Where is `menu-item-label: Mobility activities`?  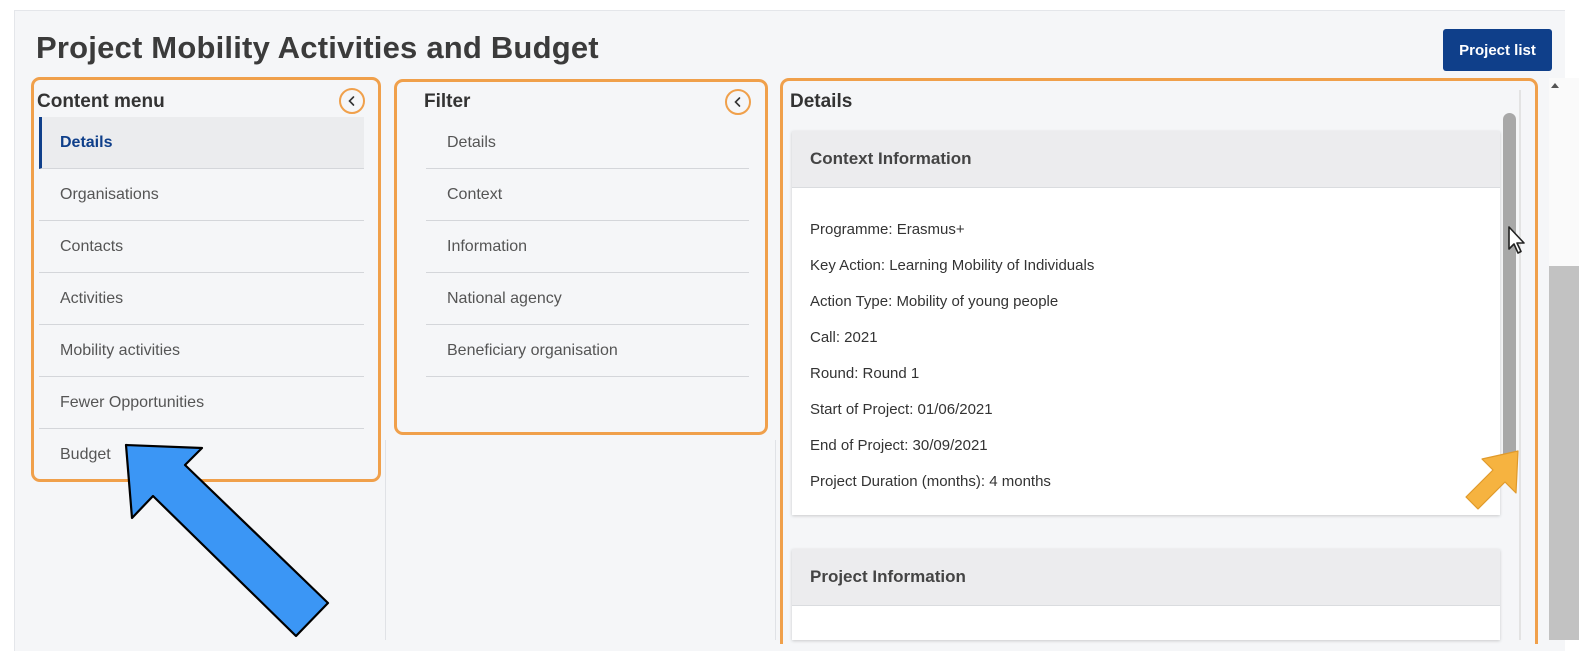
menu-item-label: Mobility activities is located at coordinates (120, 350).